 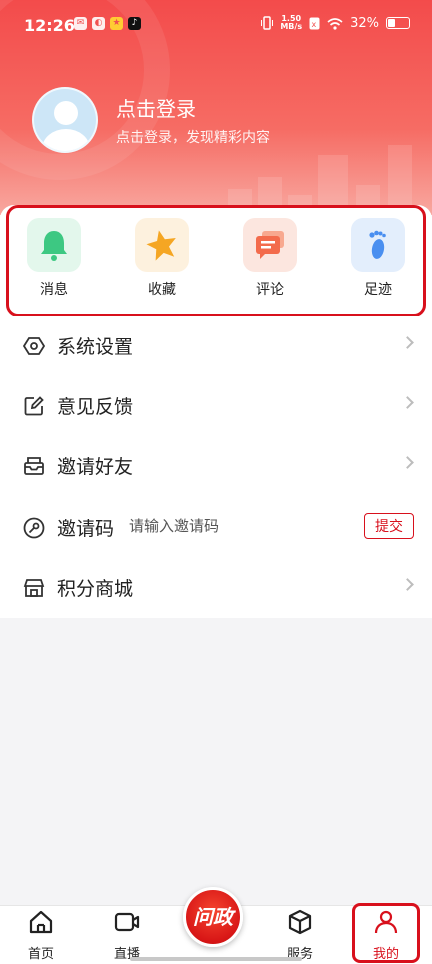 What do you see at coordinates (98, 23) in the screenshot?
I see `app-notification-icon: ◐` at bounding box center [98, 23].